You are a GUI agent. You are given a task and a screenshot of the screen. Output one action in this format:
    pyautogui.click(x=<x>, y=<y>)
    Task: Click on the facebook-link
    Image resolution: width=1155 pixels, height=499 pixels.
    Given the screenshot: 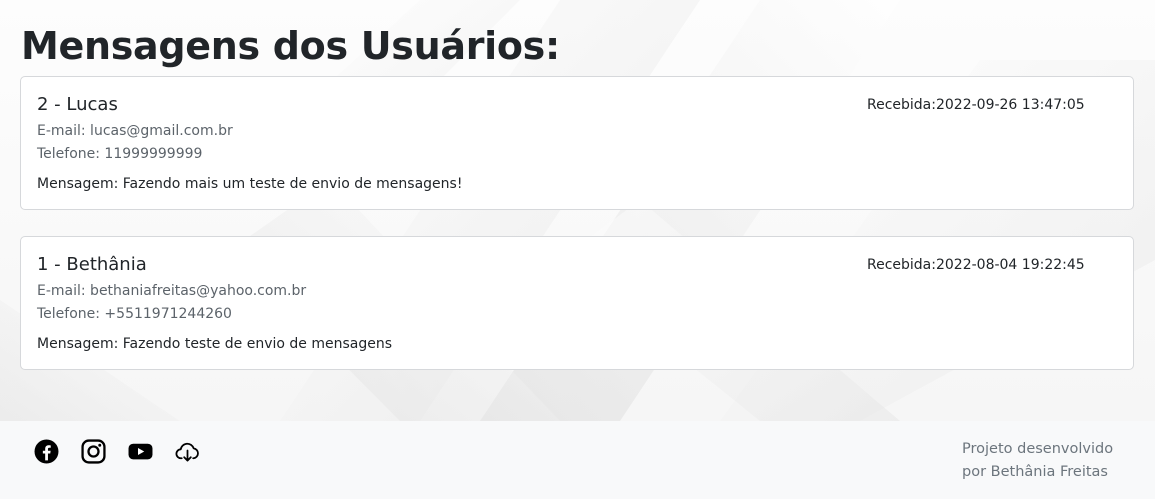 What is the action you would take?
    pyautogui.click(x=46, y=451)
    